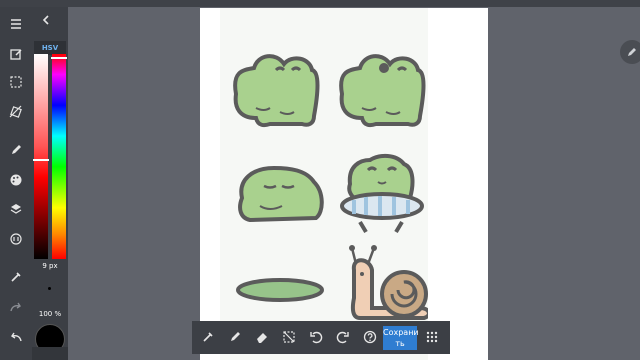 The image size is (640, 360). I want to click on canvas-margin-left, so click(210, 184).